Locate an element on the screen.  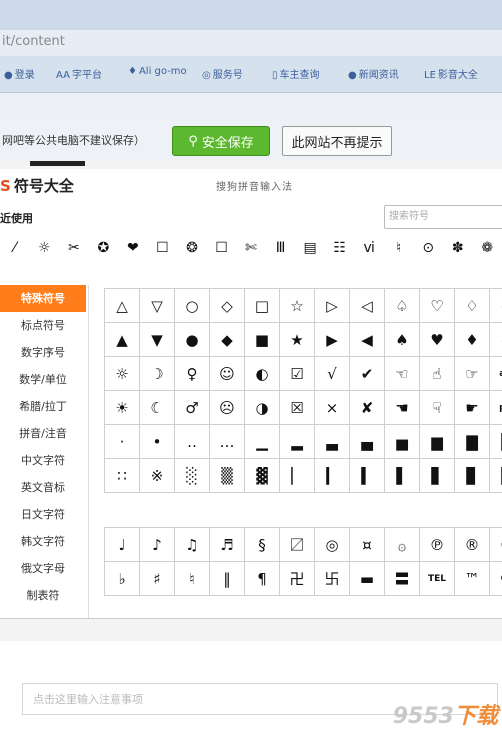
symbol-cell: △ is located at coordinates (122, 306).